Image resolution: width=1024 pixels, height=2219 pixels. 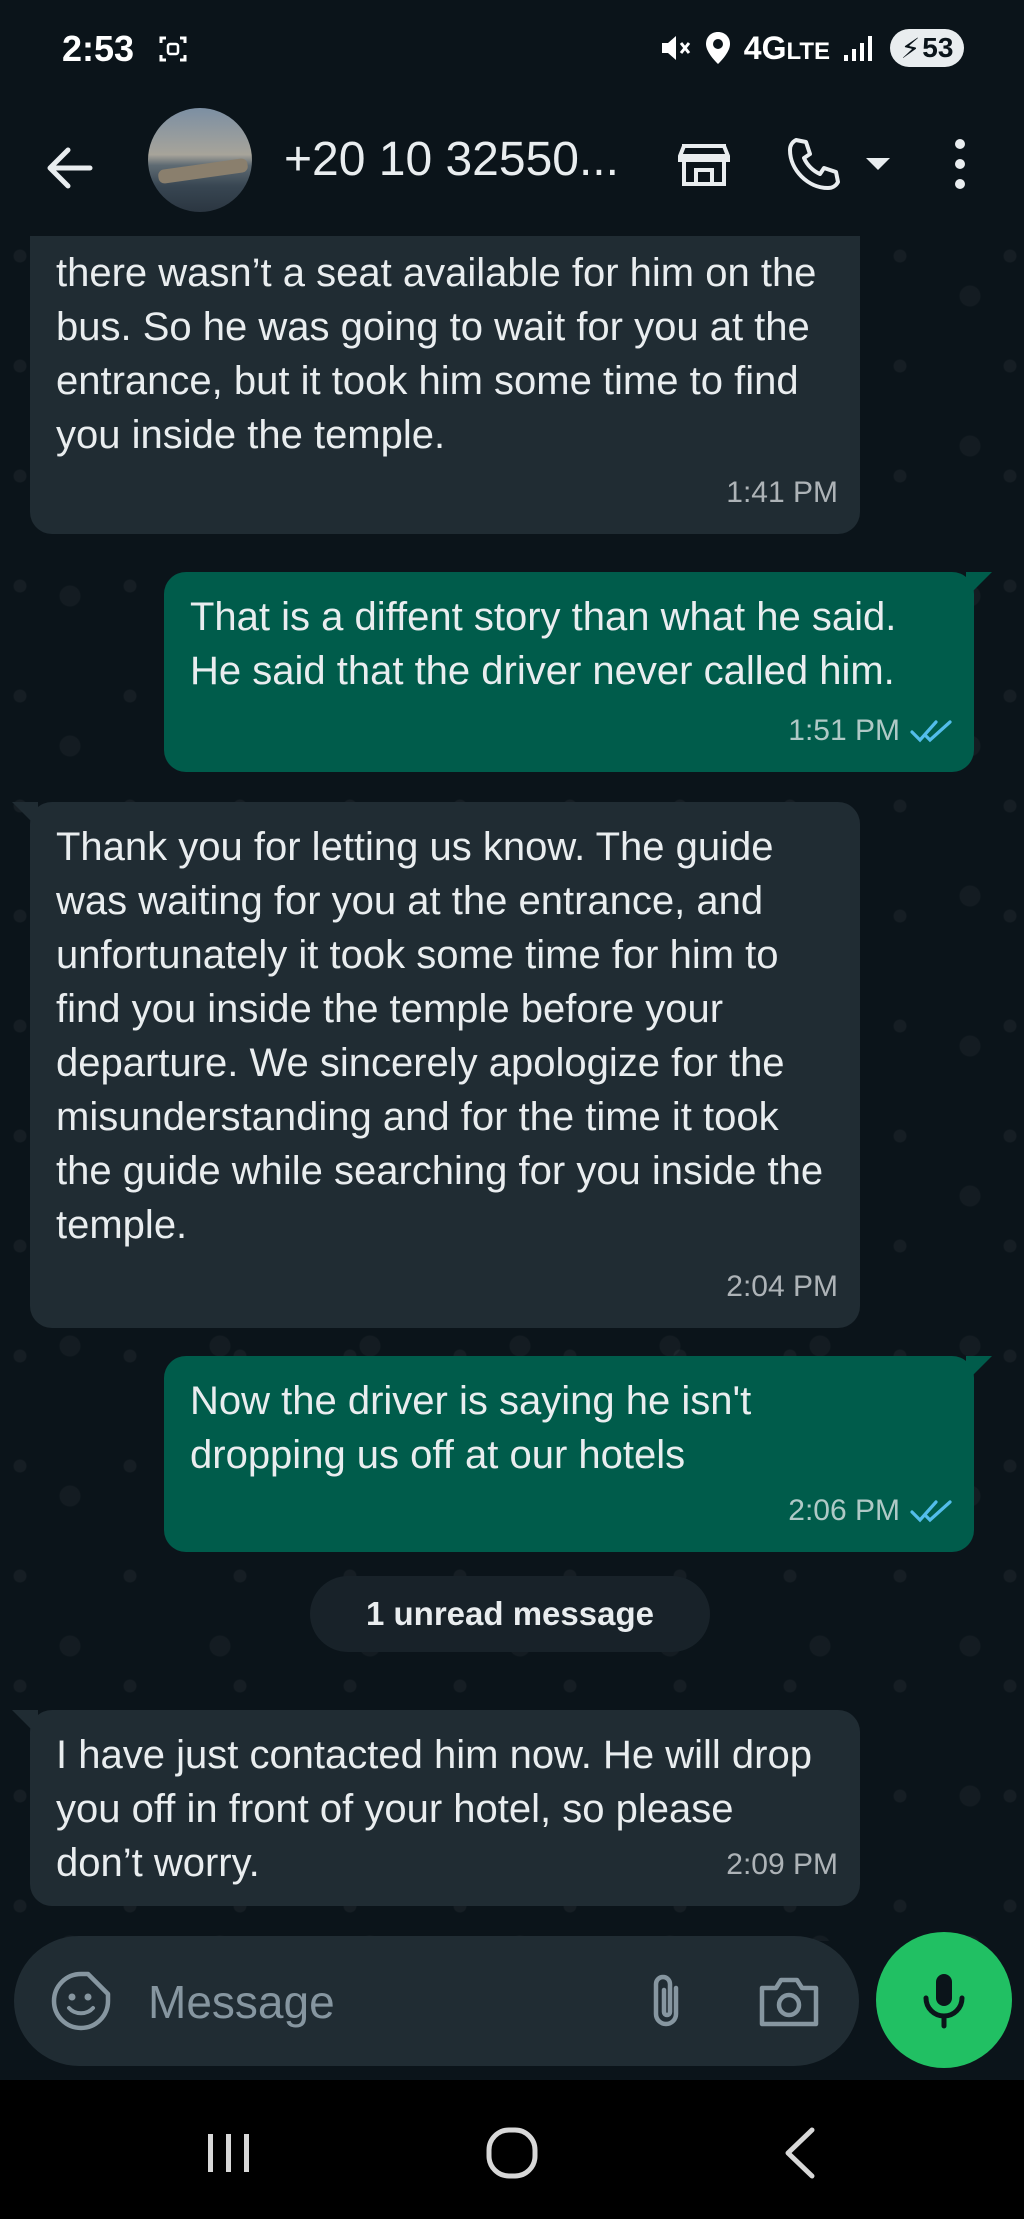 I want to click on message-meta: 1:41 PM, so click(x=782, y=493).